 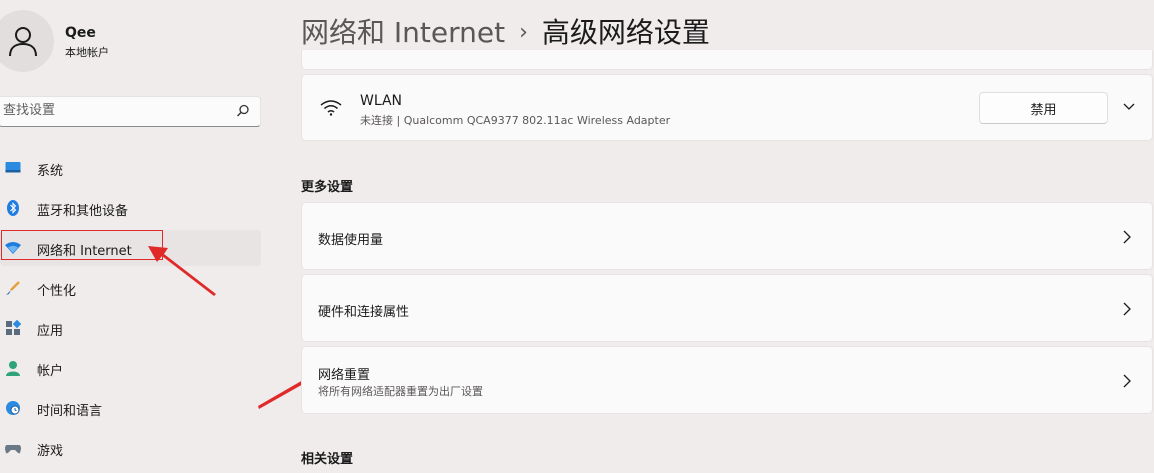 What do you see at coordinates (13, 288) in the screenshot?
I see `brush-icon` at bounding box center [13, 288].